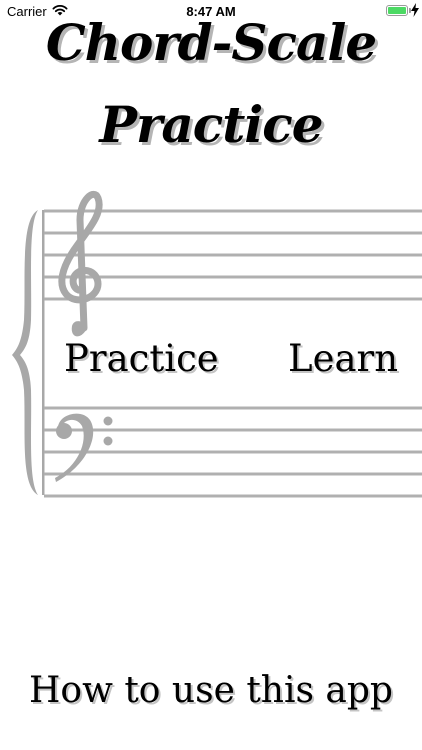  I want to click on battery-icon, so click(397, 10).